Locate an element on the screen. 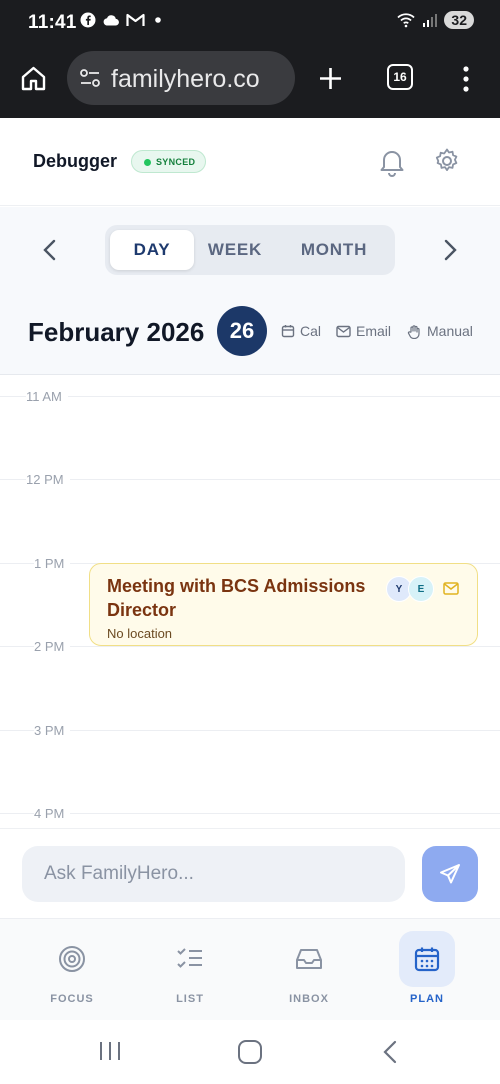  system-nav-bar is located at coordinates (250, 1052).